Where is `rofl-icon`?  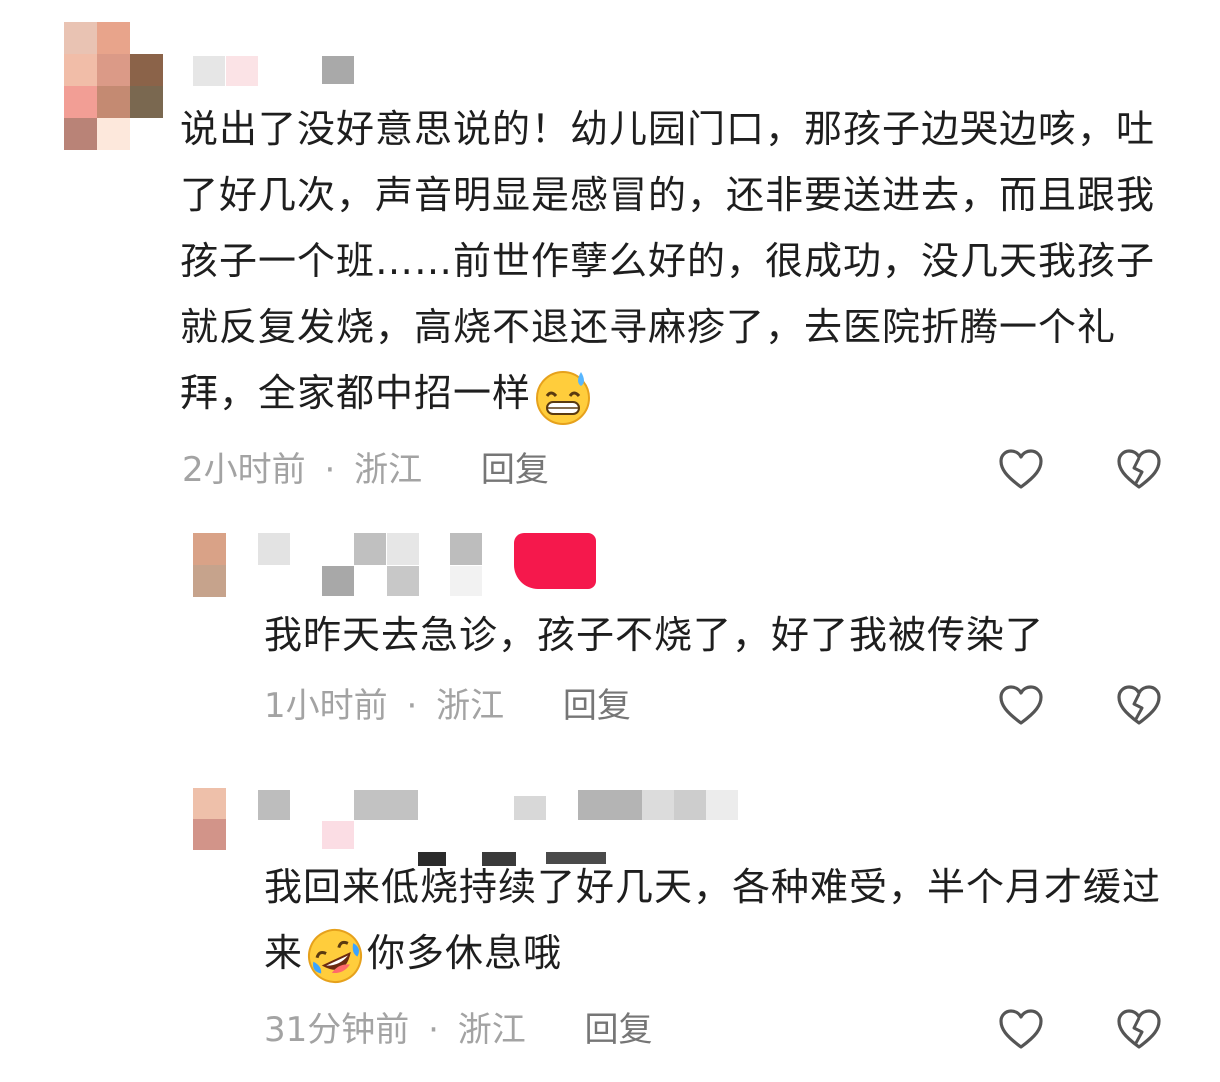 rofl-icon is located at coordinates (335, 956).